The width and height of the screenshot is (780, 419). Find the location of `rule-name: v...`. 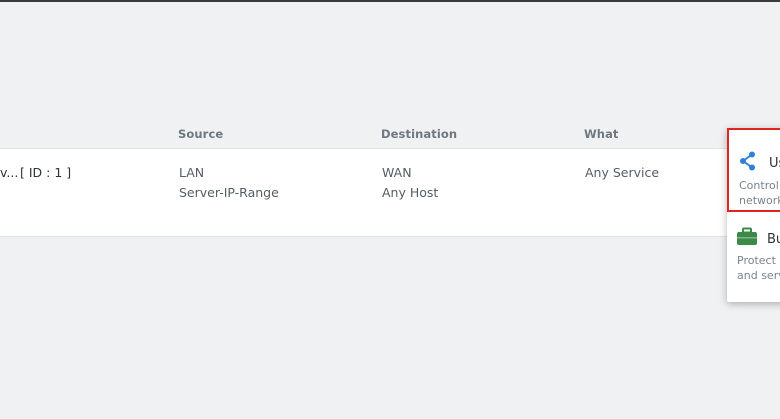

rule-name: v... is located at coordinates (9, 172).